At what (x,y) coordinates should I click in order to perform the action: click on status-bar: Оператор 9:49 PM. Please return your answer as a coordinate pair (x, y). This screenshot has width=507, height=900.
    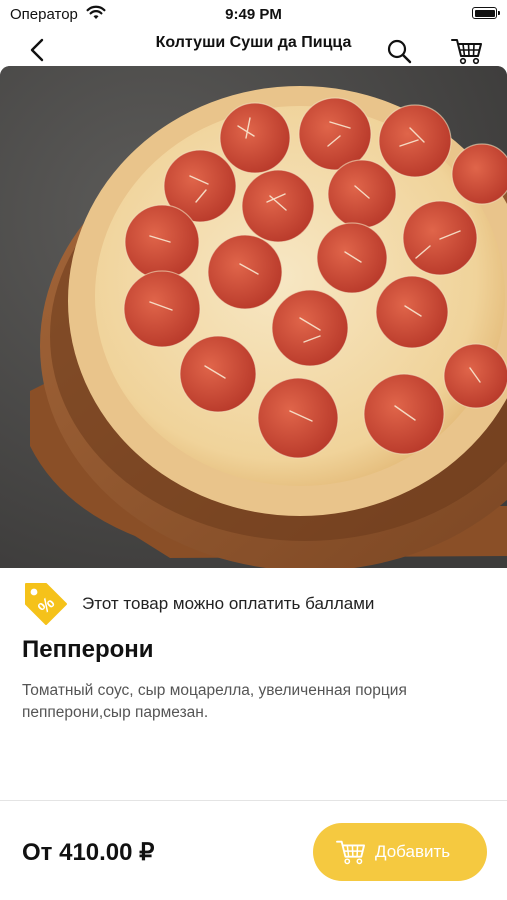
    Looking at the image, I should click on (253, 14).